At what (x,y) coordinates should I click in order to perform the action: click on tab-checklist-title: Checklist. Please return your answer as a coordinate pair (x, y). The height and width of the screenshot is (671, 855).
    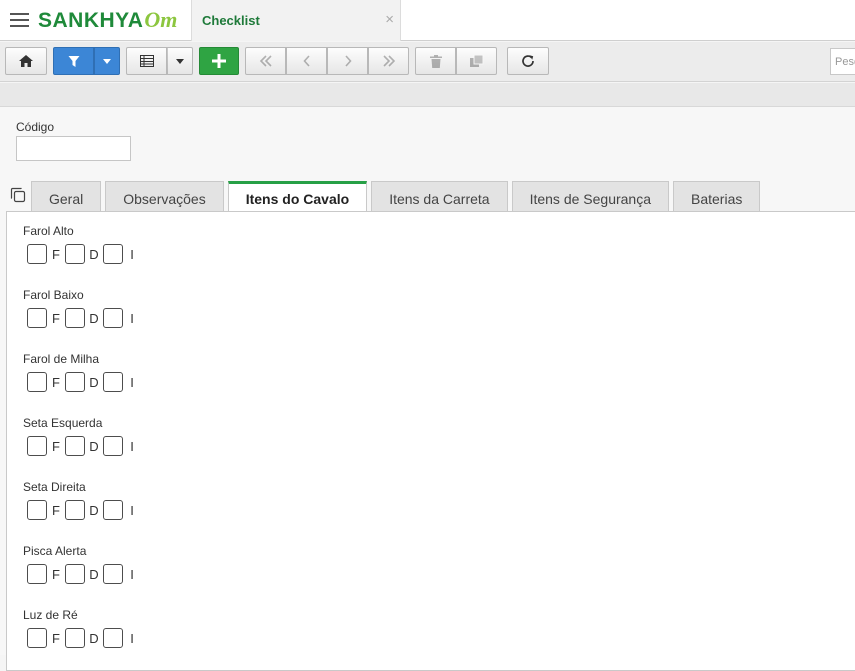
    Looking at the image, I should click on (231, 20).